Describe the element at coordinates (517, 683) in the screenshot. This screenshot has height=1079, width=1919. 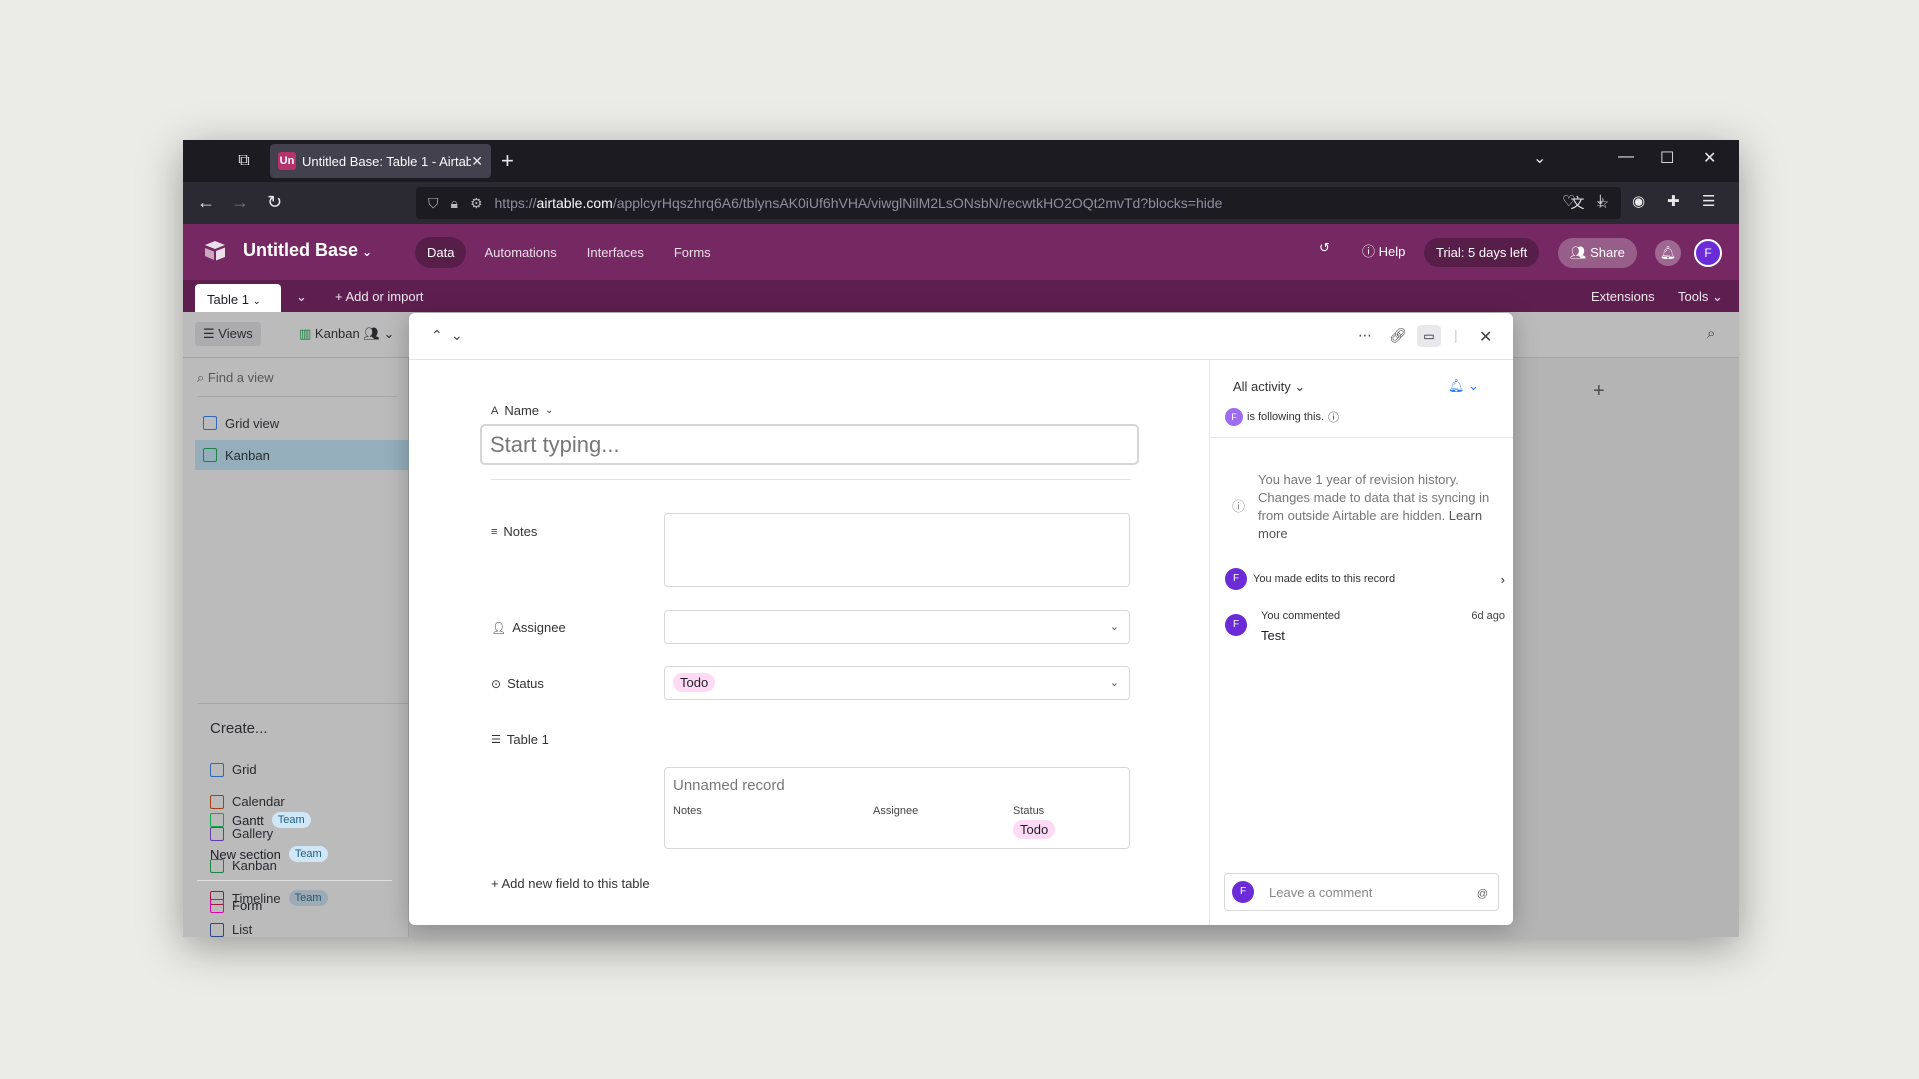
I see `status-field-label: ⊙ Status` at that location.